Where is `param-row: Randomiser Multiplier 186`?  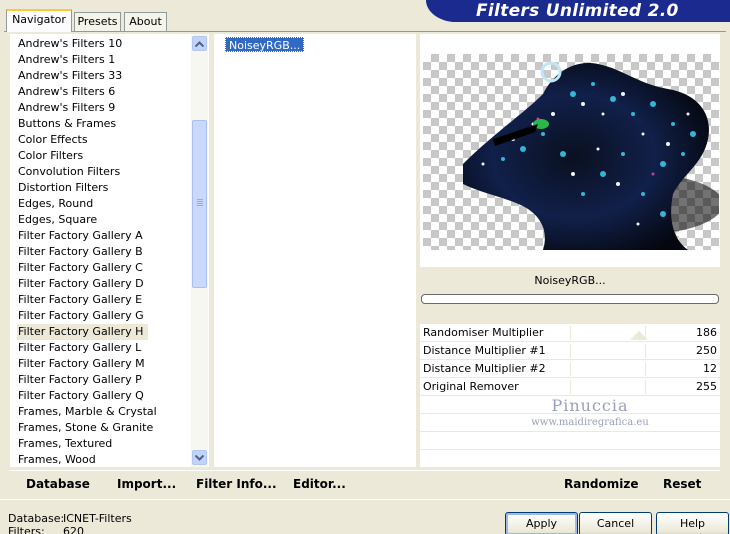
param-row: Randomiser Multiplier 186 is located at coordinates (570, 333).